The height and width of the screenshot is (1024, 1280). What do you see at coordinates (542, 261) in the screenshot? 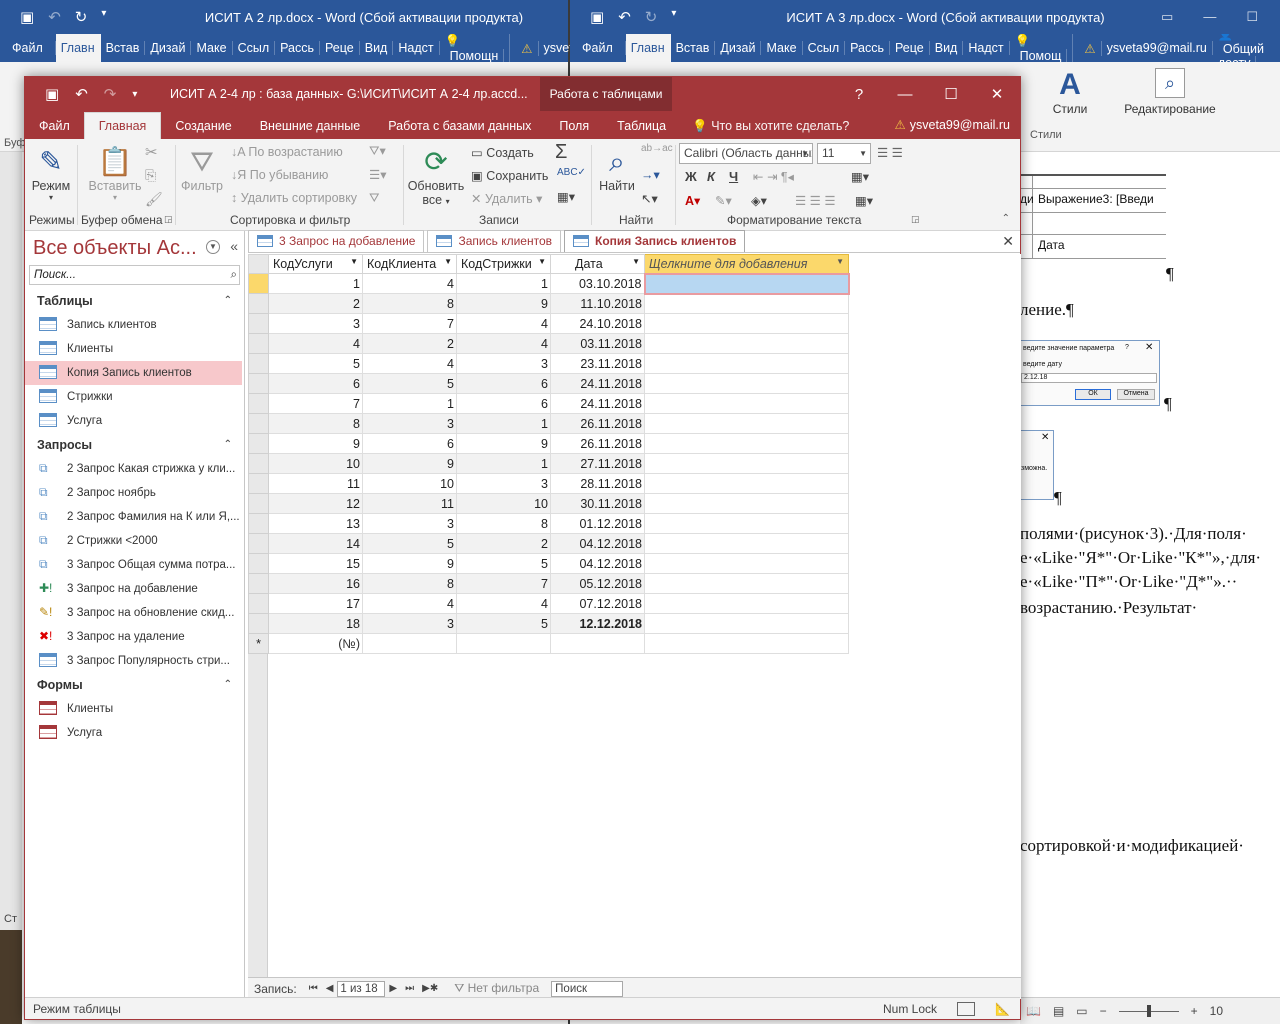
I see `chevron-down-icon: ▼` at bounding box center [542, 261].